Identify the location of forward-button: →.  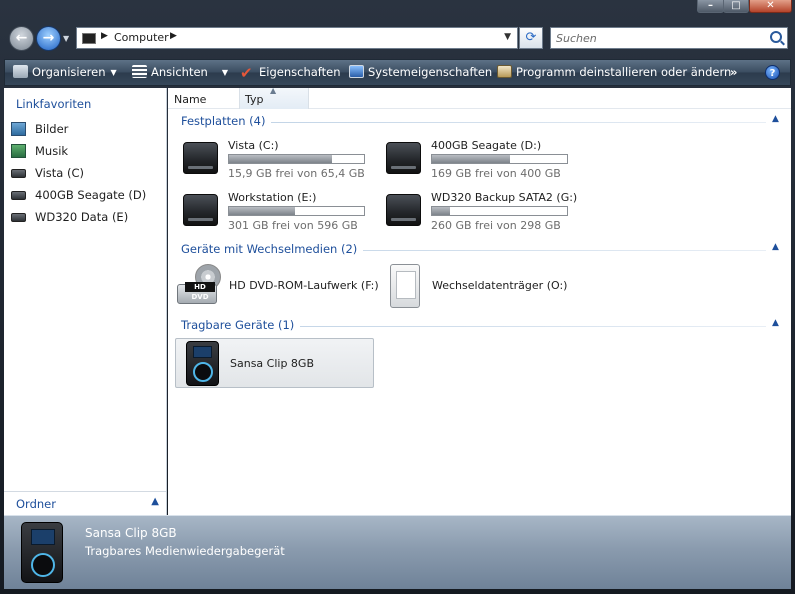
(48, 38).